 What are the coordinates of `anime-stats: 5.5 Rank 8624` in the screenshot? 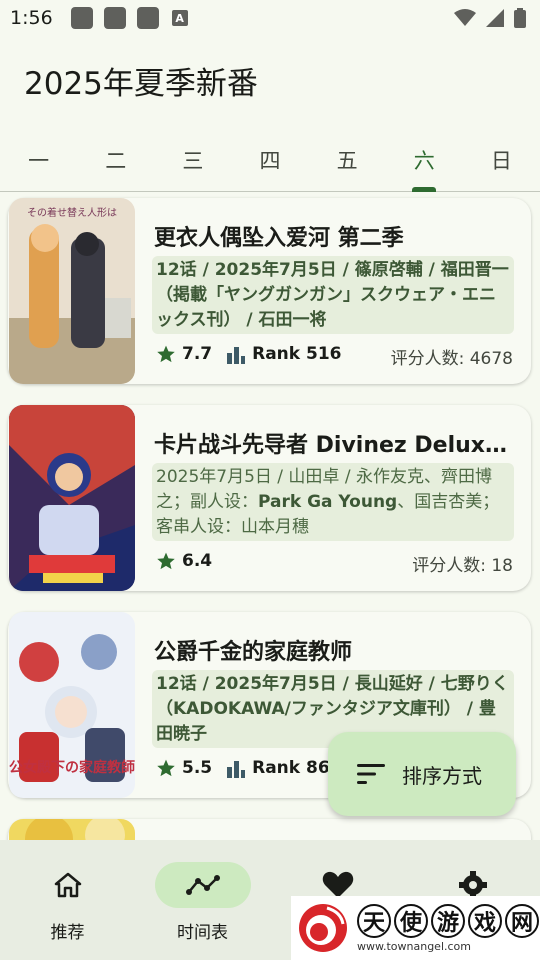 It's located at (254, 768).